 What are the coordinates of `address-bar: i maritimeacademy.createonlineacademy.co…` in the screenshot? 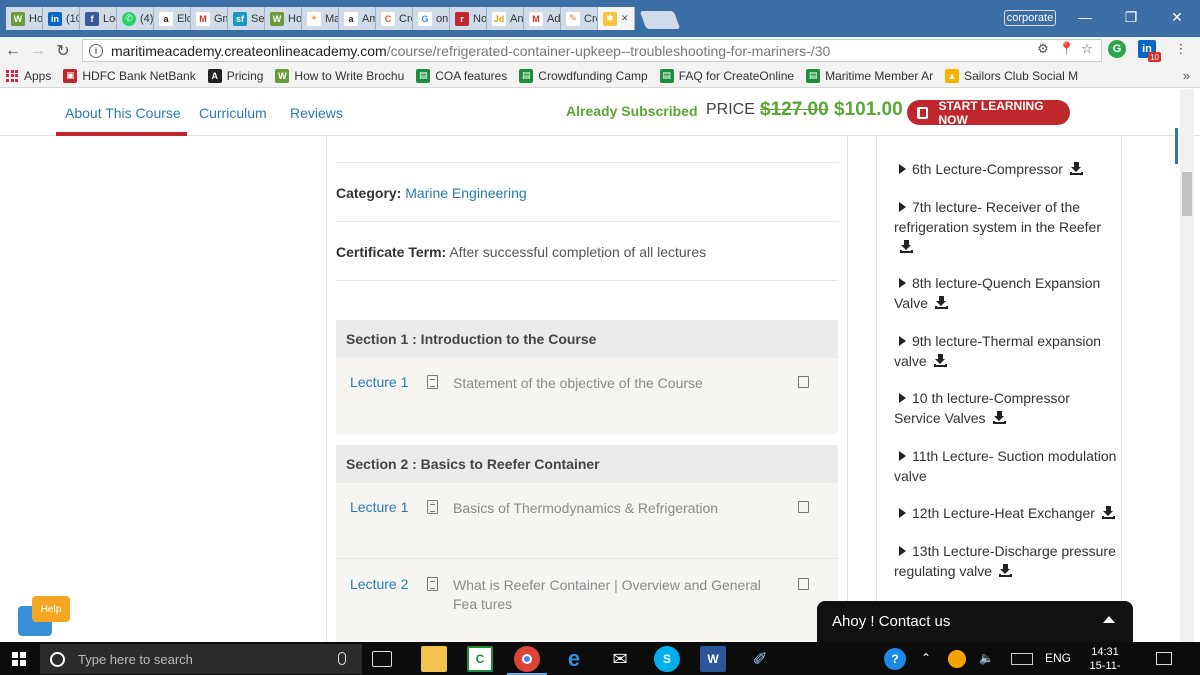 It's located at (592, 50).